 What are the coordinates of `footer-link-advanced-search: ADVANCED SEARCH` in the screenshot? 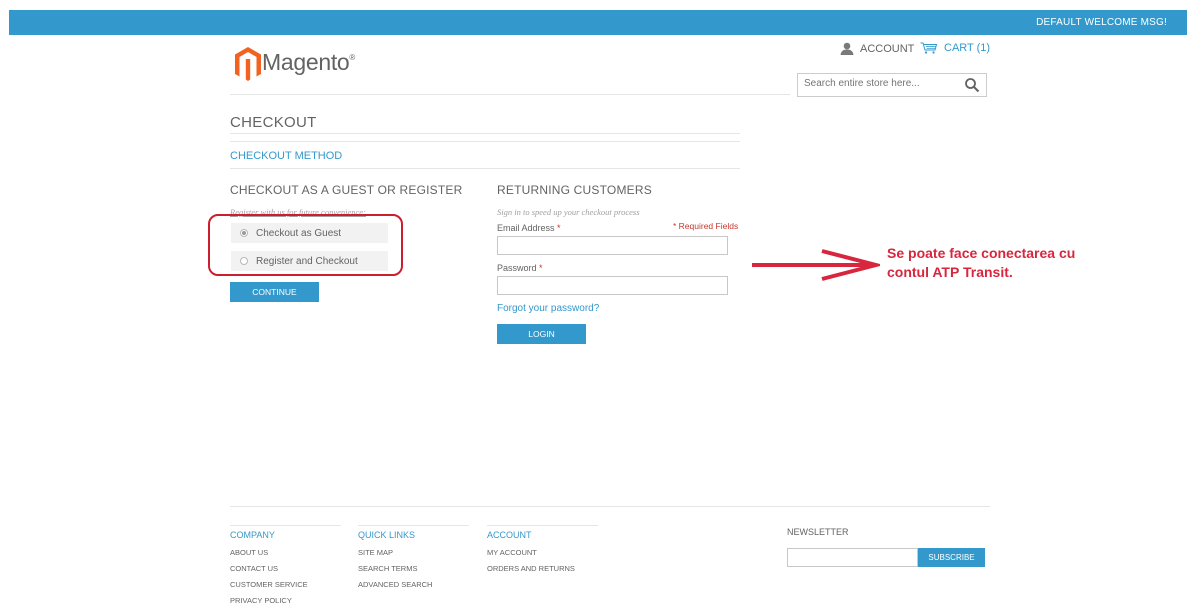 It's located at (395, 584).